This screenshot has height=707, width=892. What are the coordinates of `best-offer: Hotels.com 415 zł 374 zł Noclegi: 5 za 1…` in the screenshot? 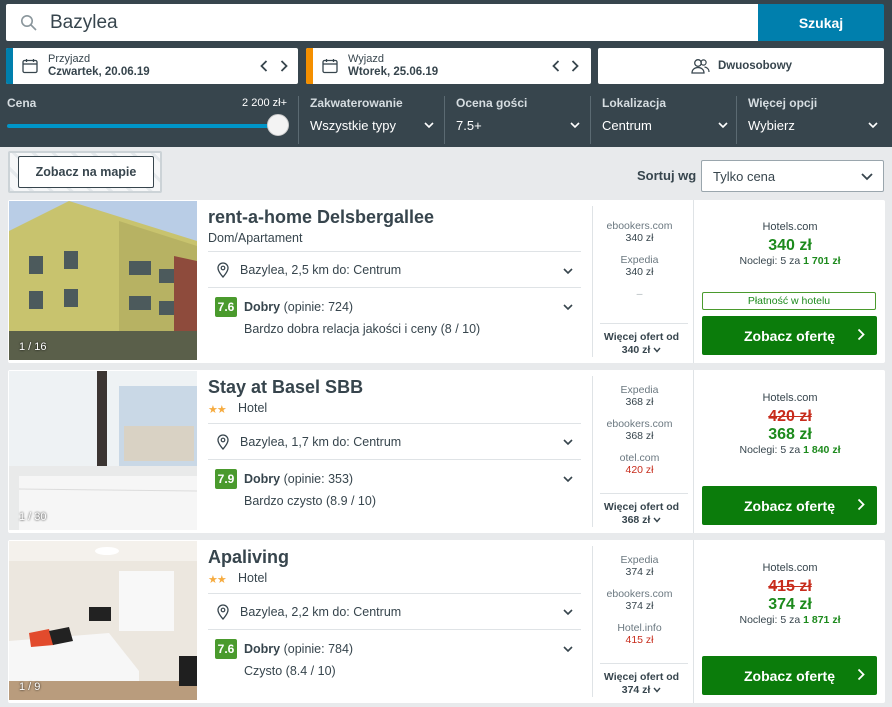 It's located at (790, 594).